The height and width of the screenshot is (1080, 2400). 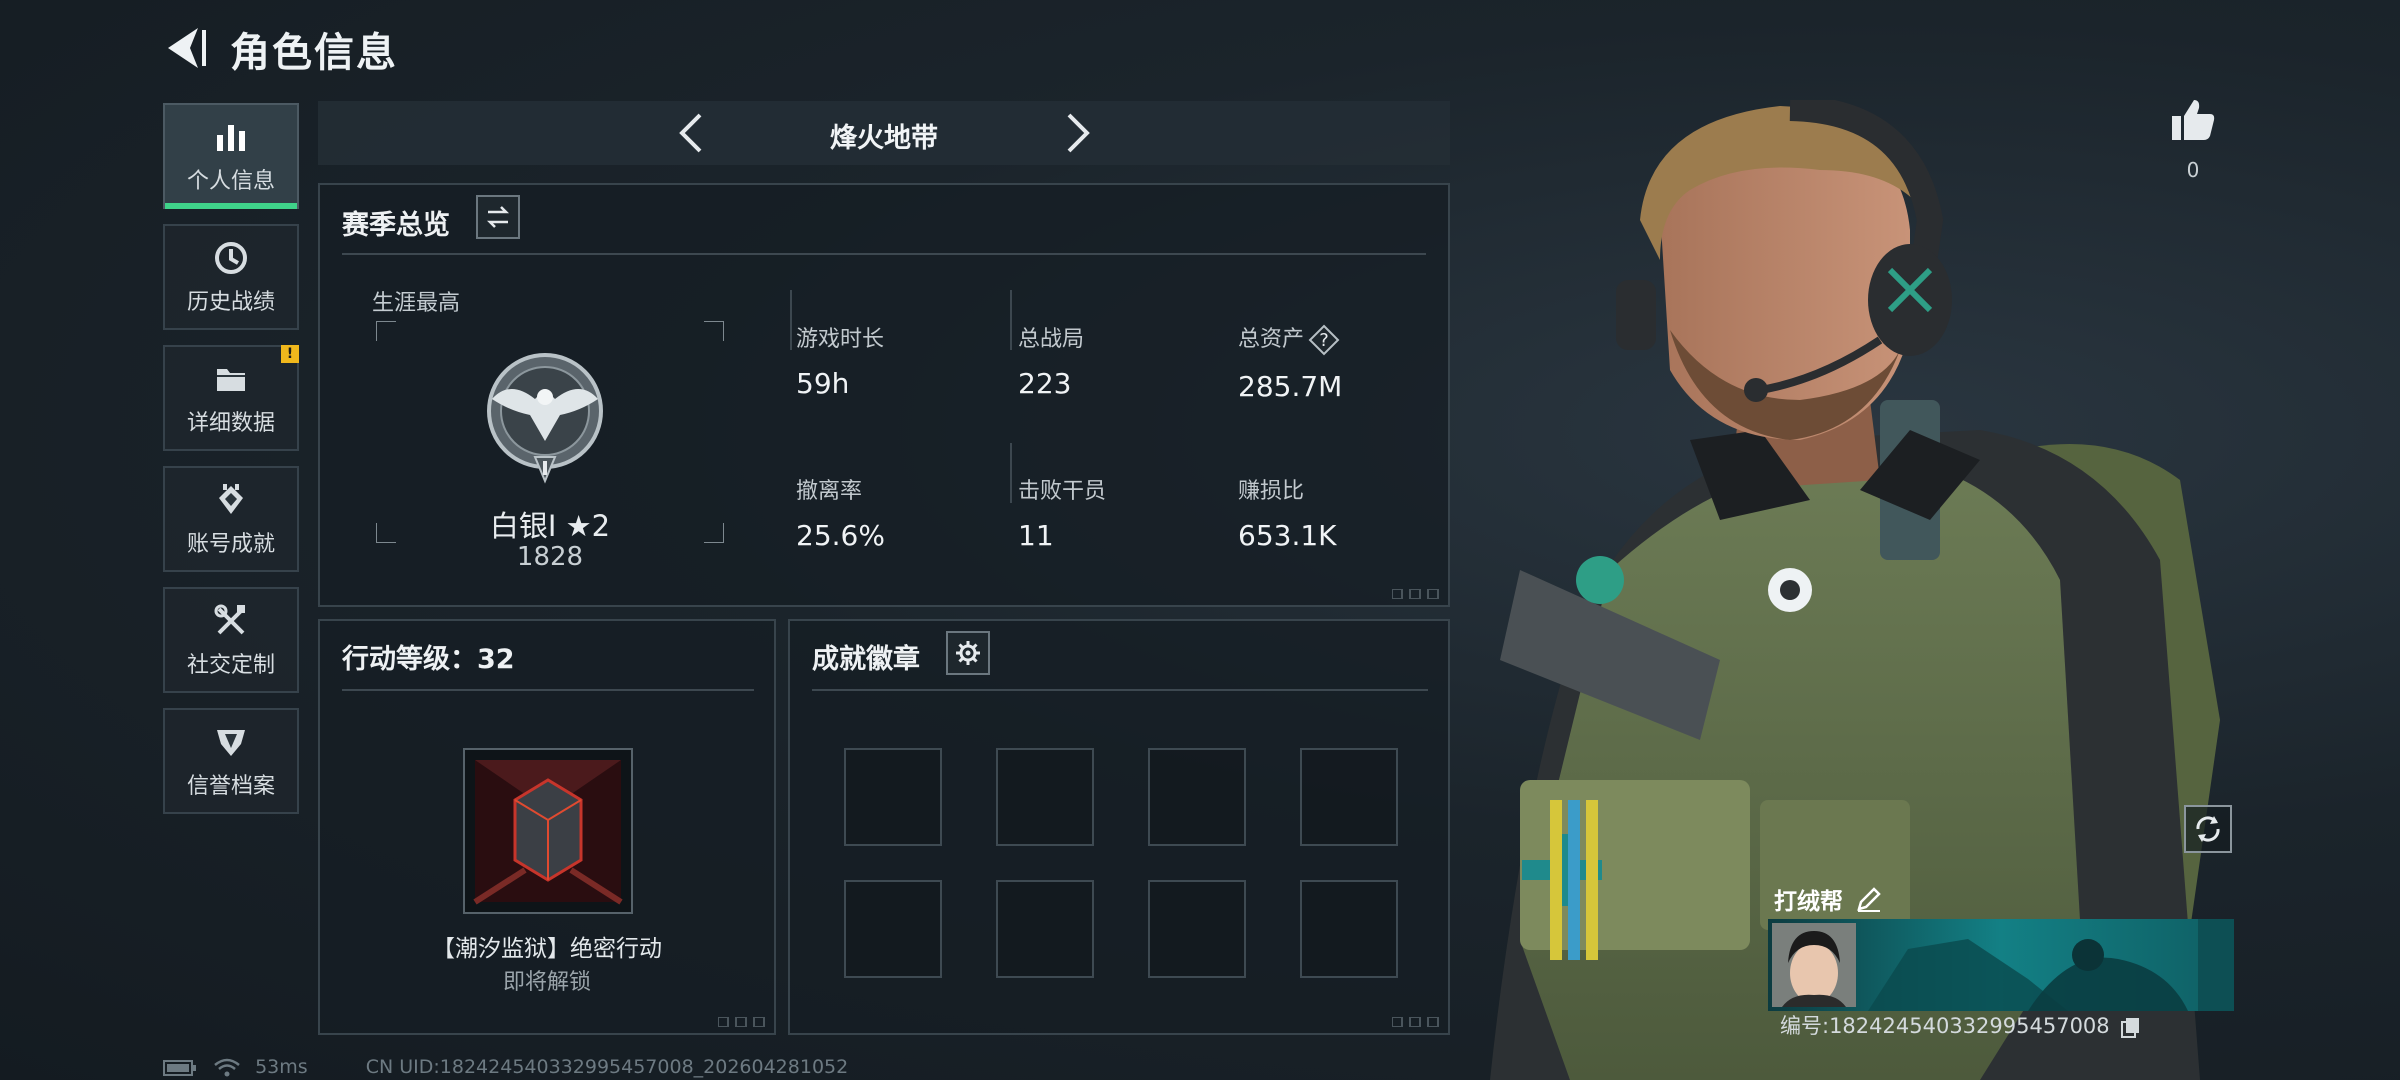 What do you see at coordinates (840, 339) in the screenshot?
I see `stat-label: 游戏时长` at bounding box center [840, 339].